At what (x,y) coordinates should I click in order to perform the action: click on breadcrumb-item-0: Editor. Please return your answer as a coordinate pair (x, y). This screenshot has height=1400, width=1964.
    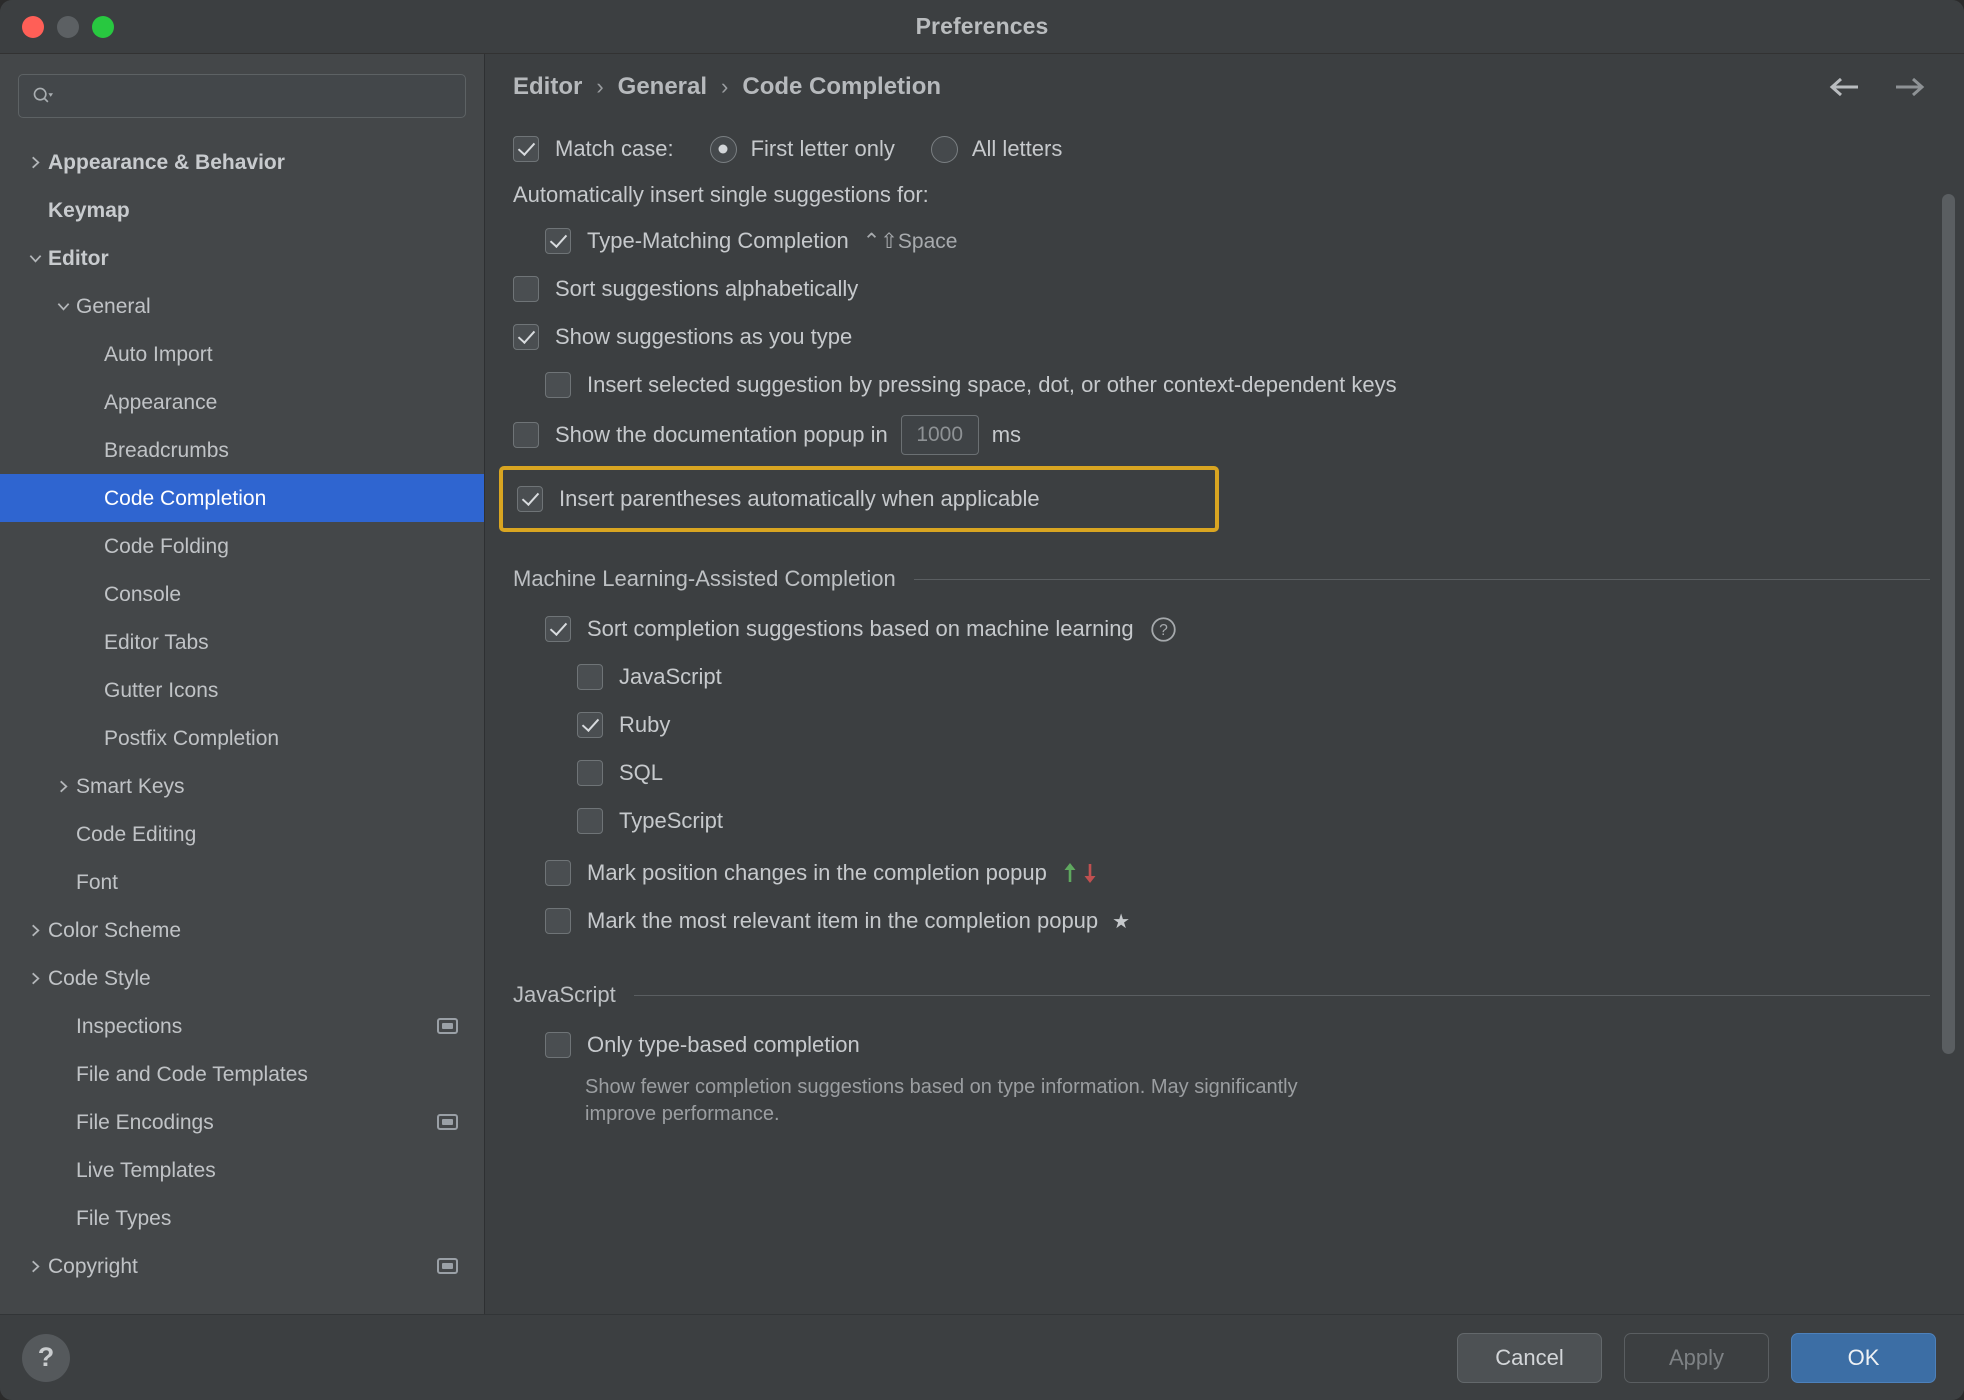
    Looking at the image, I should click on (547, 87).